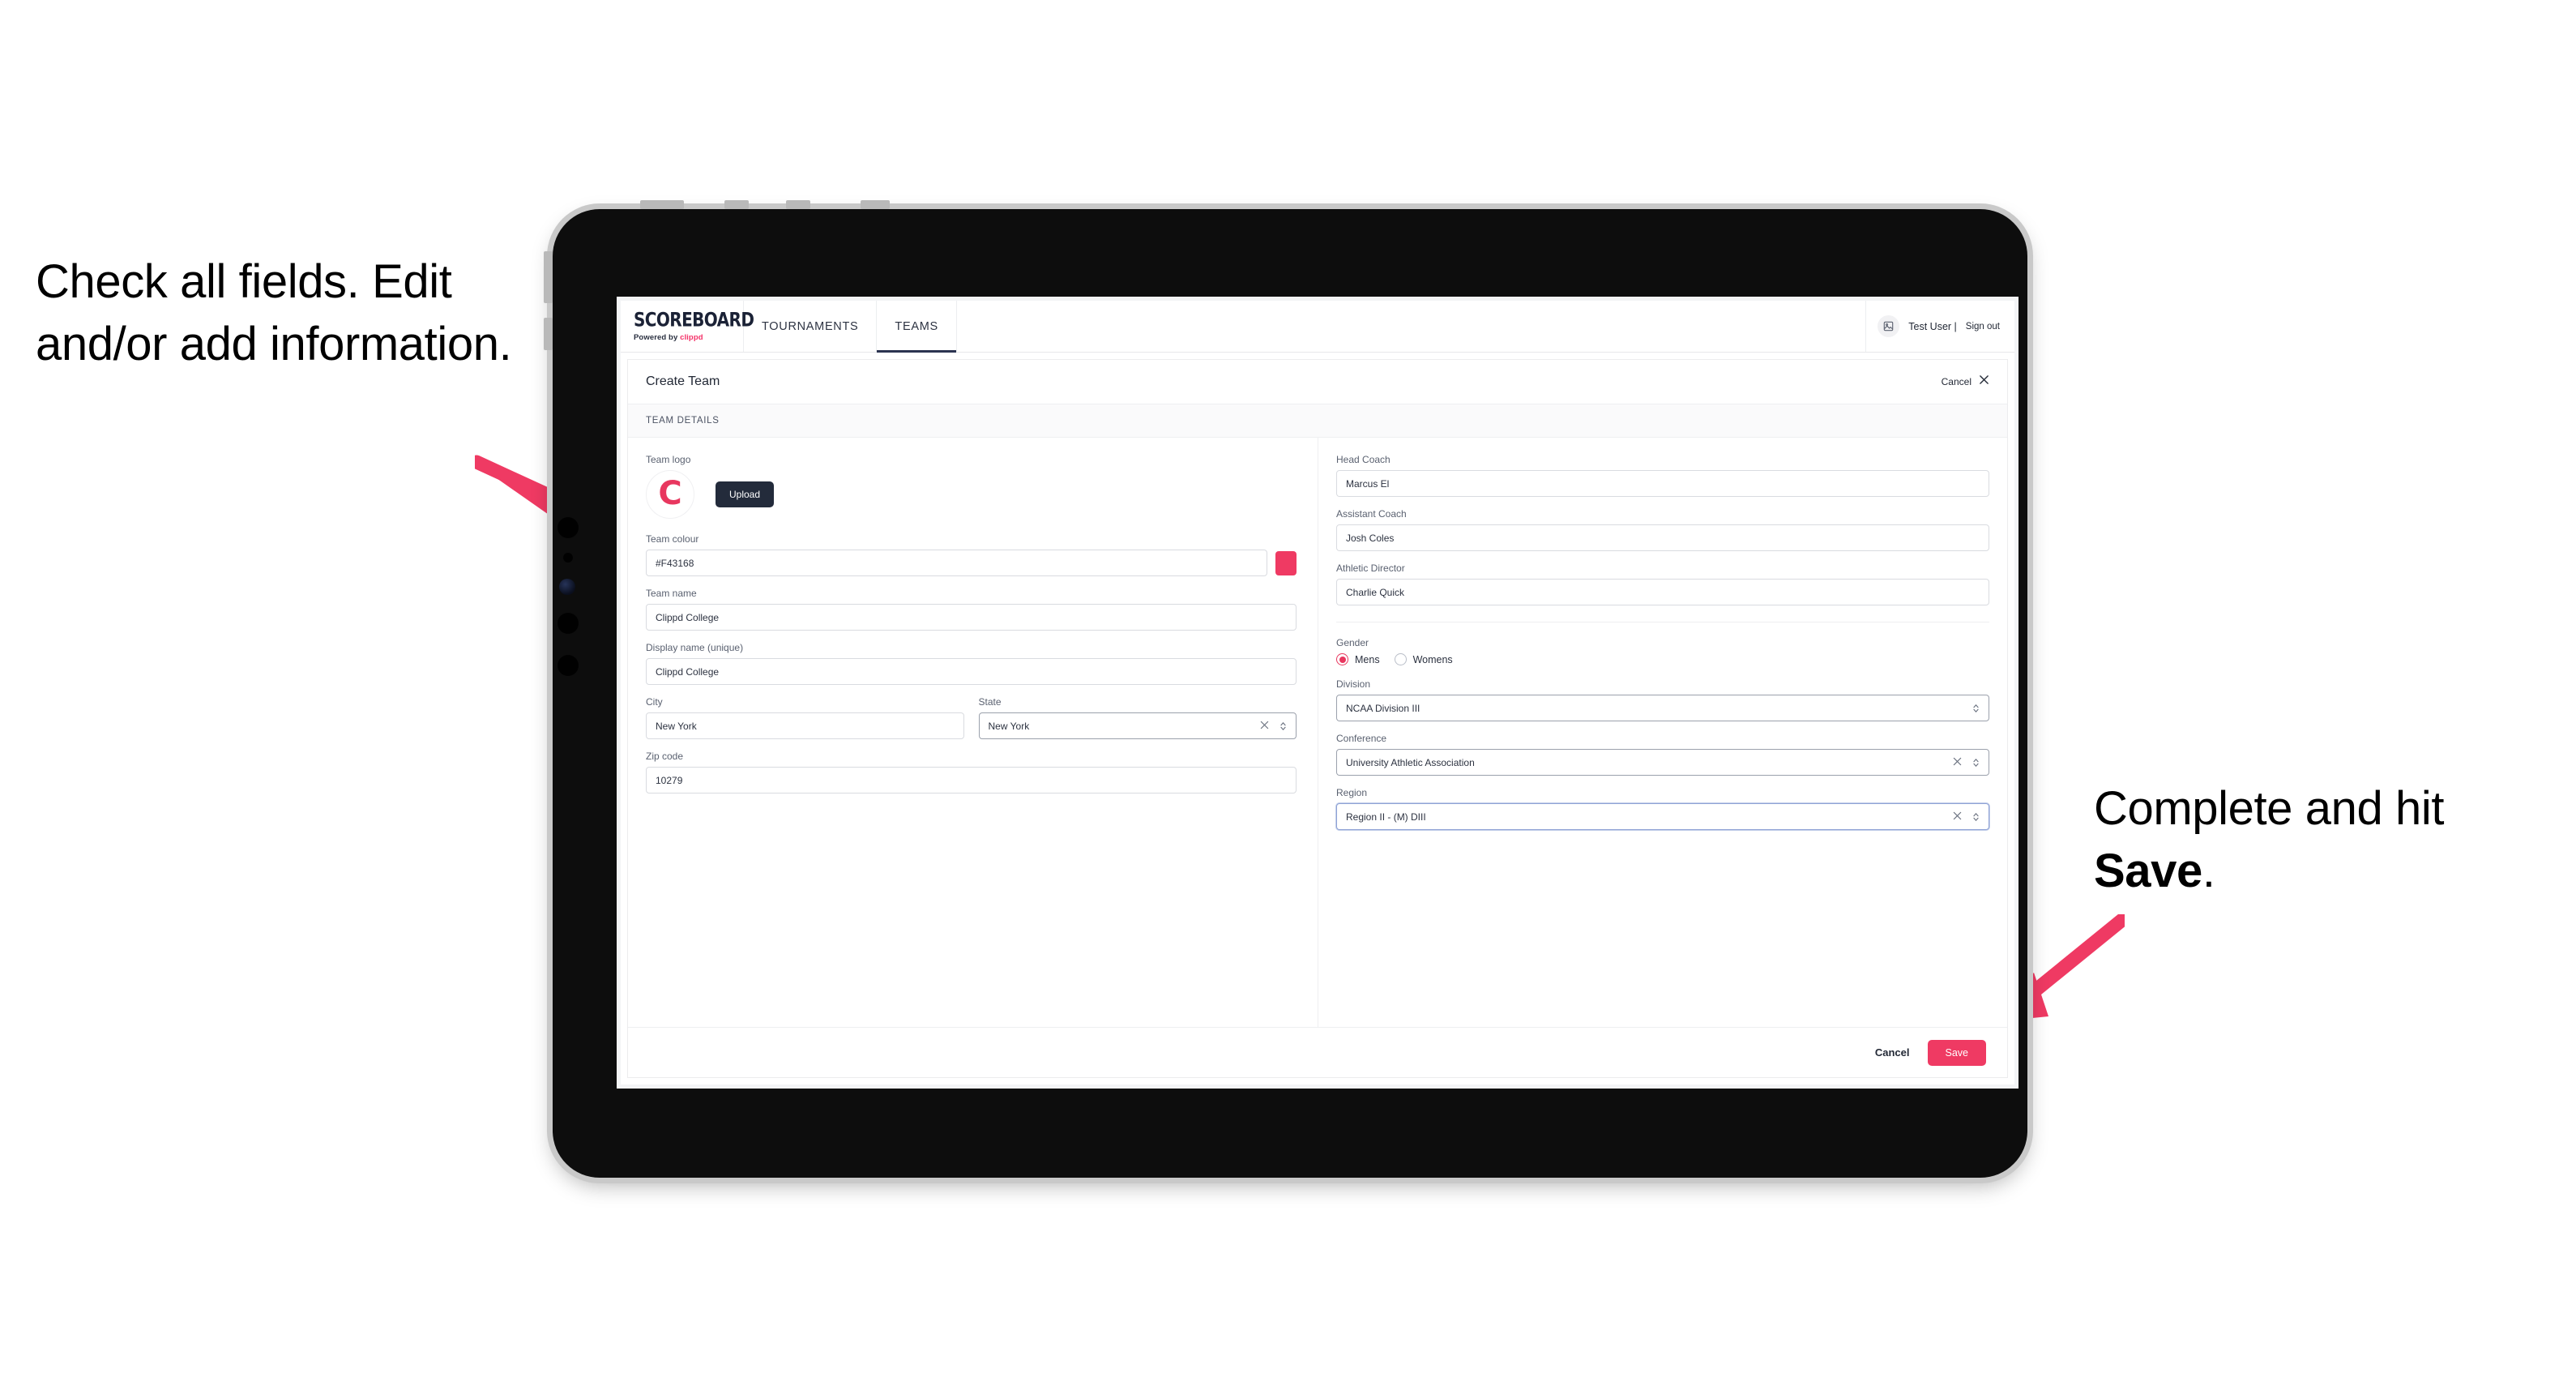 This screenshot has width=2576, height=1386. What do you see at coordinates (971, 671) in the screenshot?
I see `display-name-input: Clippd College` at bounding box center [971, 671].